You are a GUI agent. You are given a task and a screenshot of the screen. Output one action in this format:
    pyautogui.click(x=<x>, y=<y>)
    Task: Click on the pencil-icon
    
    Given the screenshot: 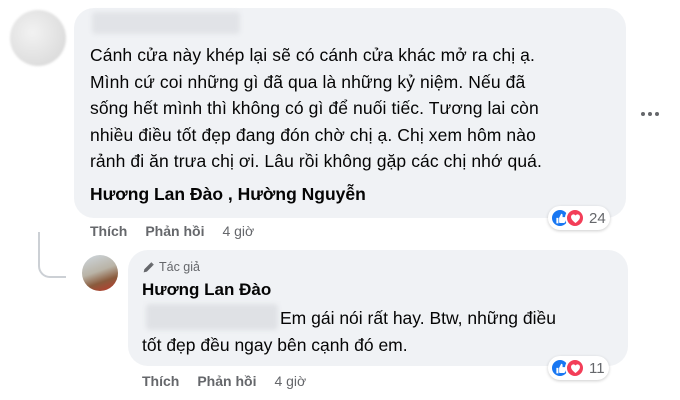 What is the action you would take?
    pyautogui.click(x=148, y=266)
    